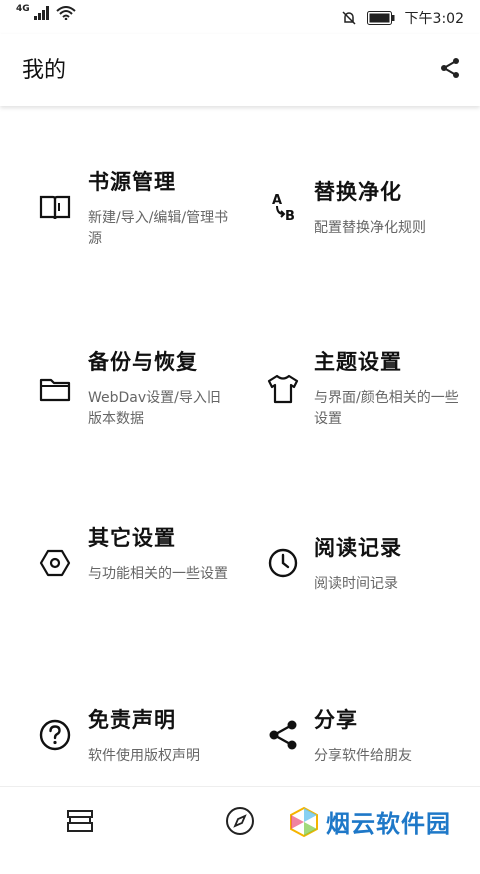 The height and width of the screenshot is (874, 480). I want to click on network-type: 4G, so click(23, 9).